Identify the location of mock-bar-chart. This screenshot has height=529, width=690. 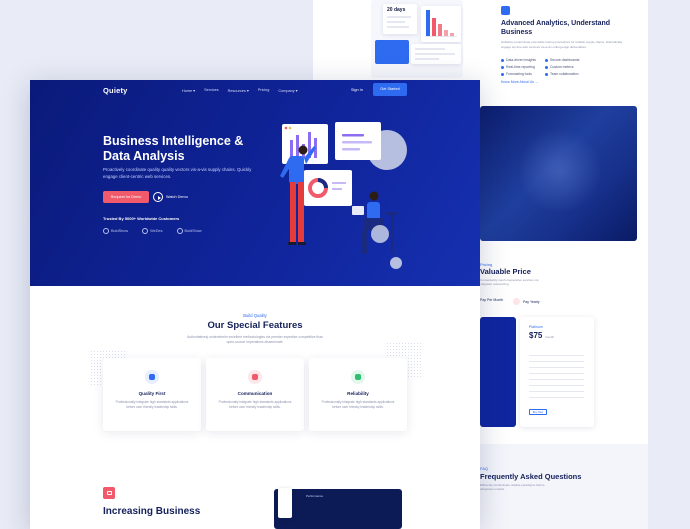
(441, 24).